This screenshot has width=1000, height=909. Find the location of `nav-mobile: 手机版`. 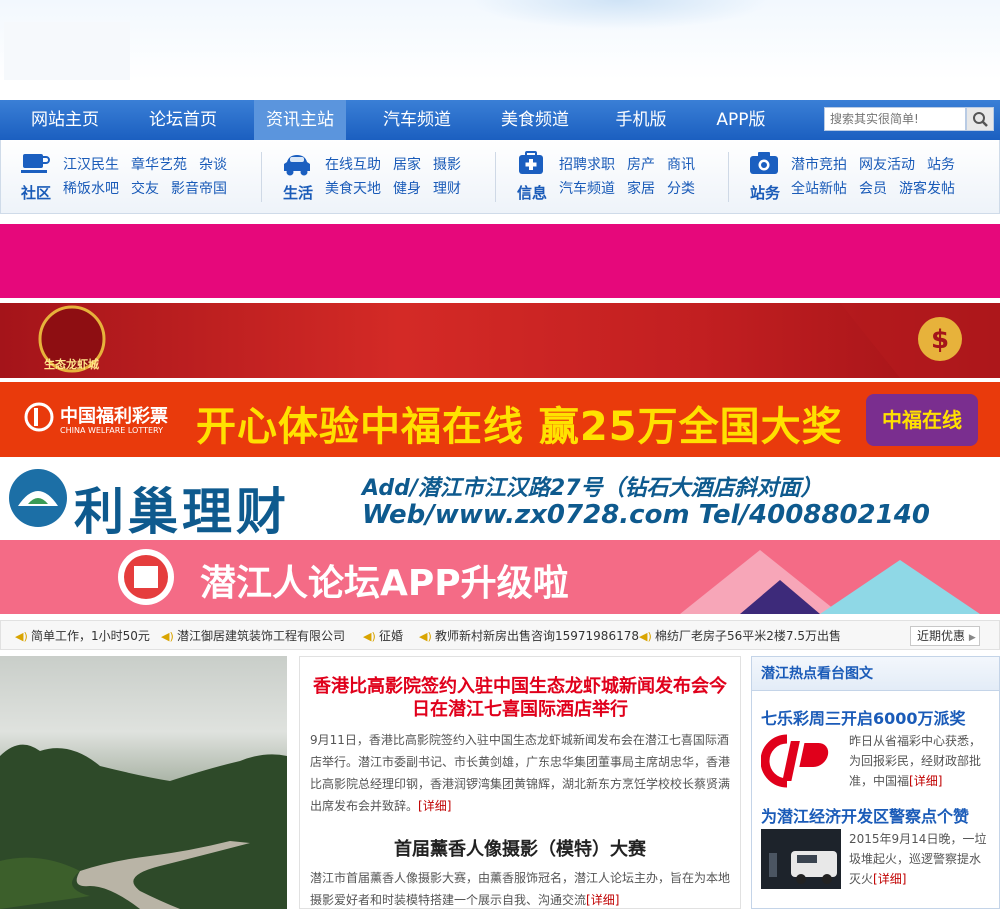

nav-mobile: 手机版 is located at coordinates (641, 120).